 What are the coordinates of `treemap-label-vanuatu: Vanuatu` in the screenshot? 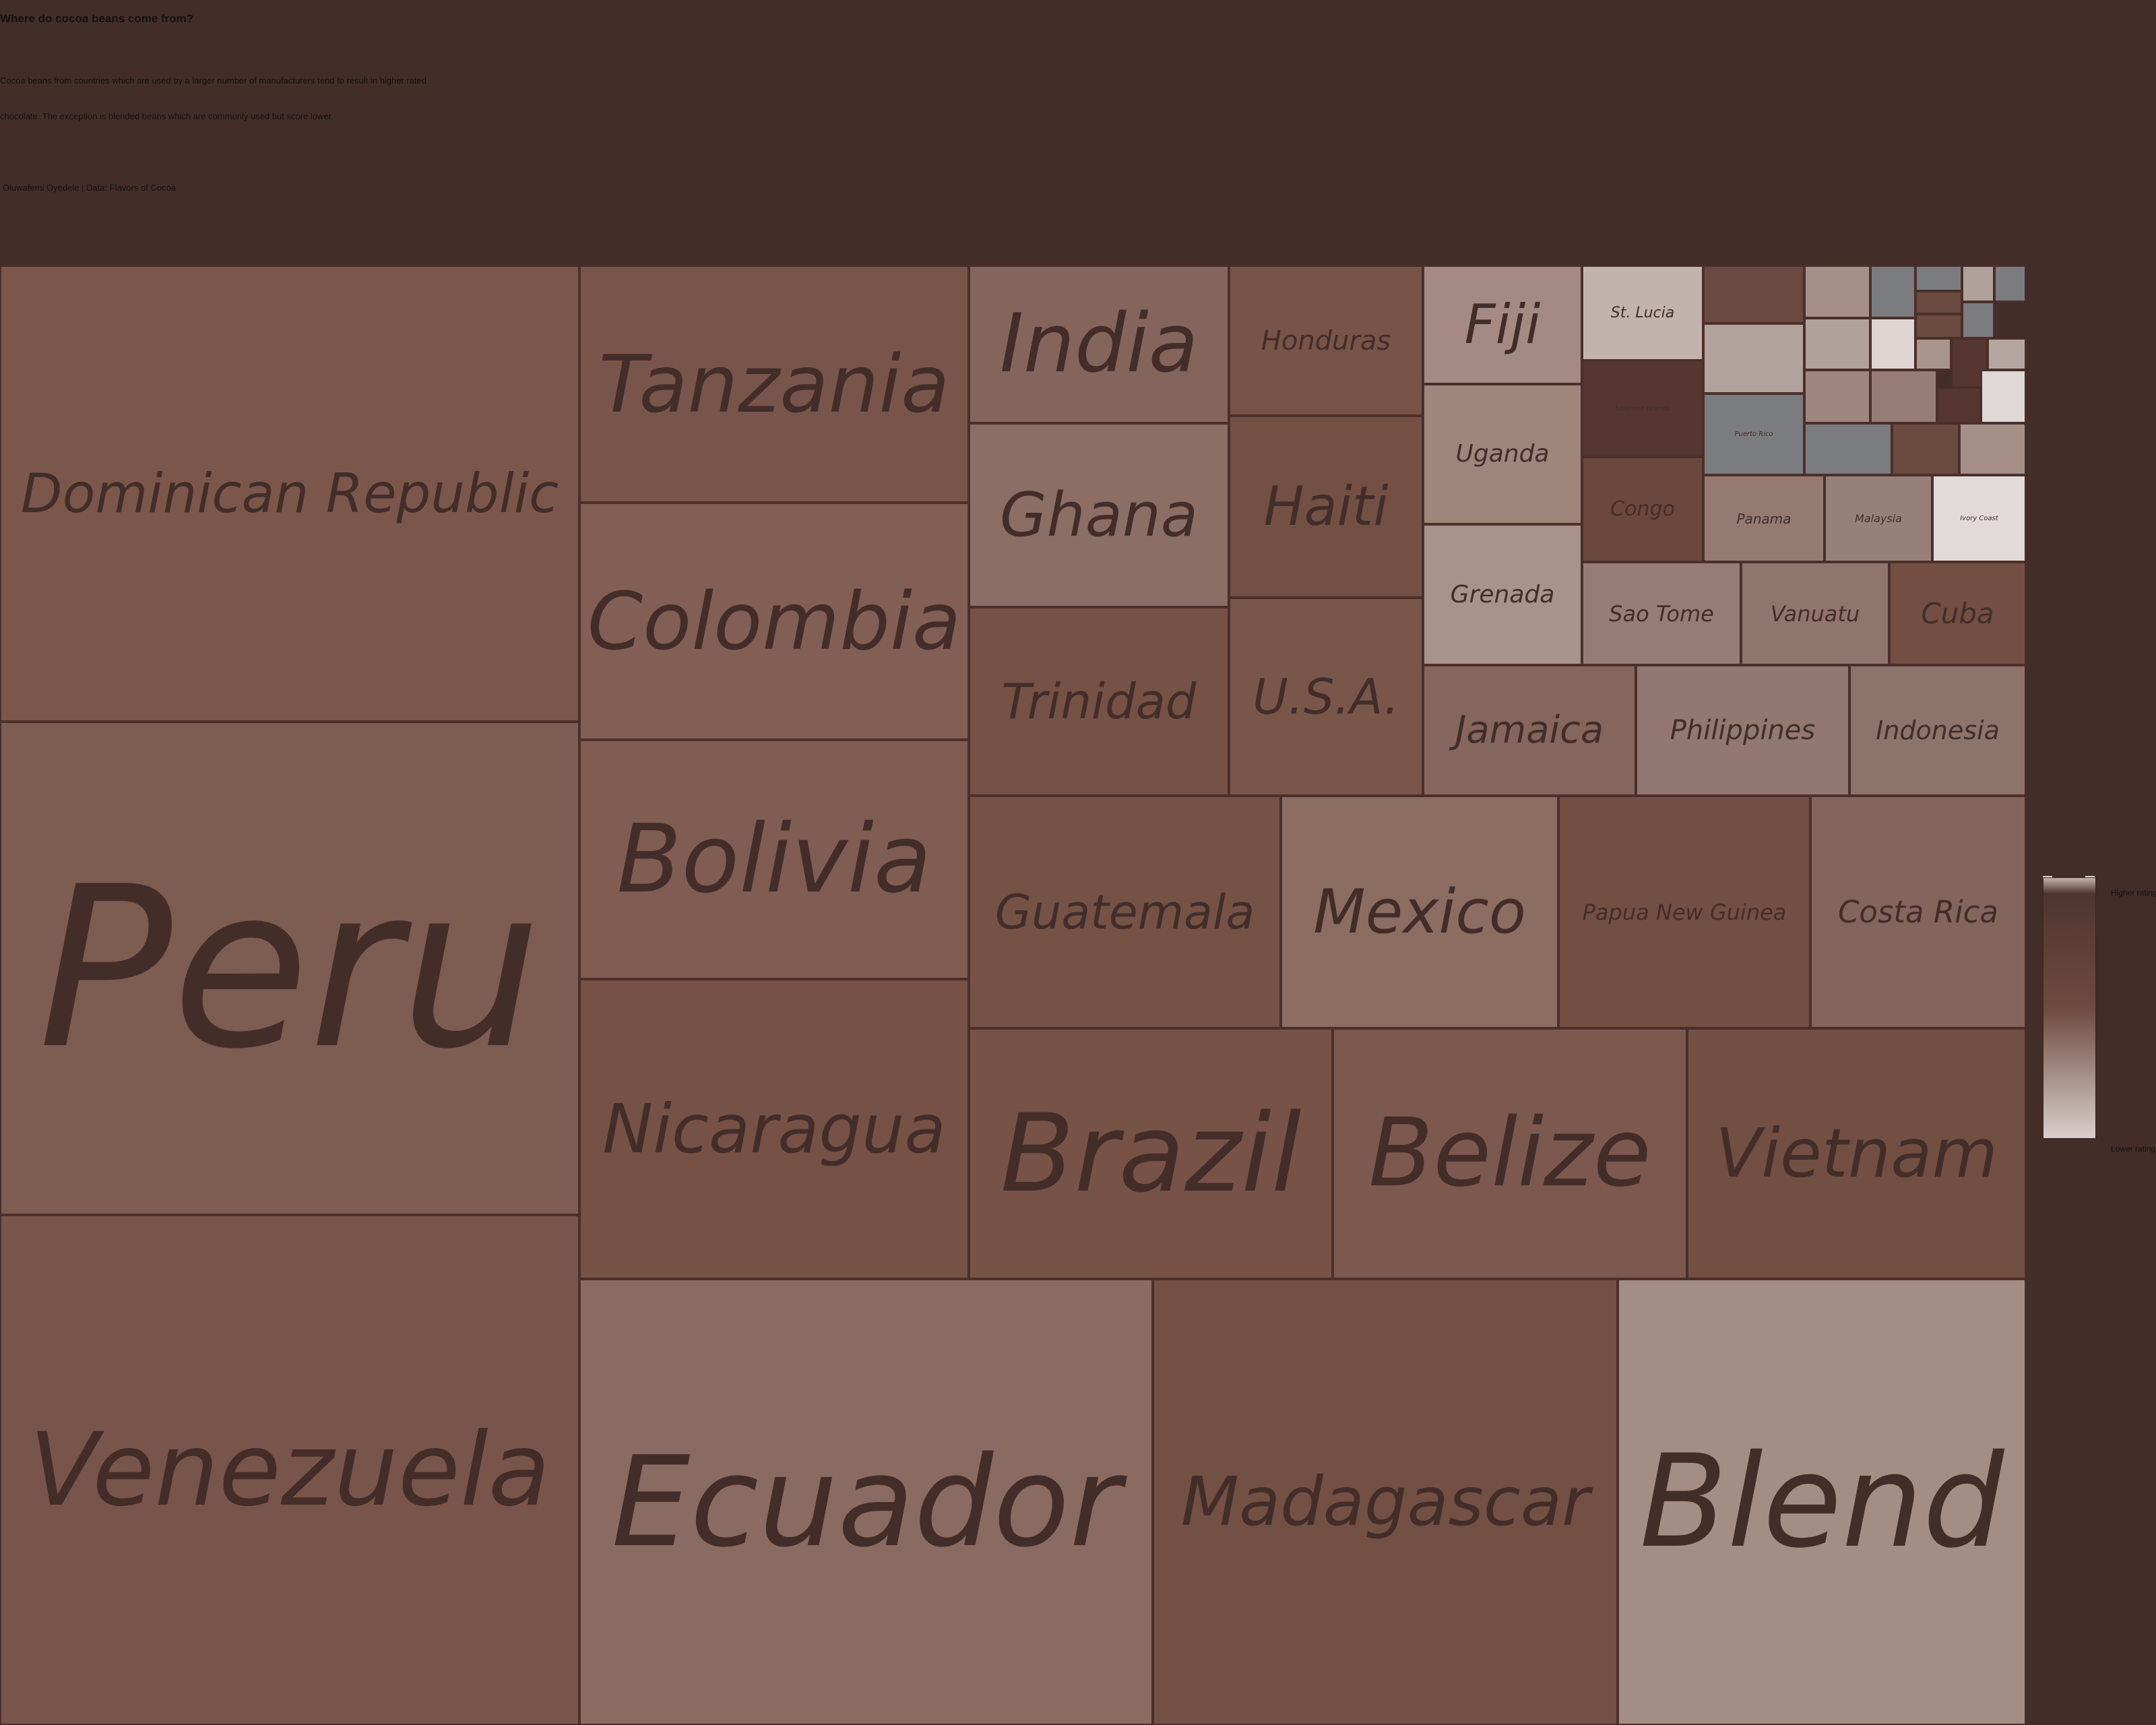 It's located at (1815, 613).